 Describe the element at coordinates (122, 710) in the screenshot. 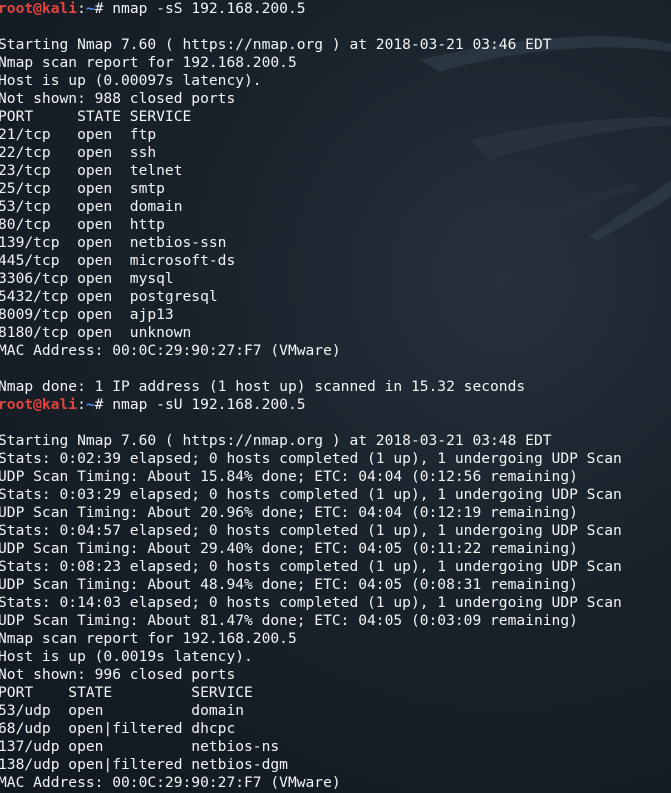

I see `port-row: 53/udp open domain` at that location.